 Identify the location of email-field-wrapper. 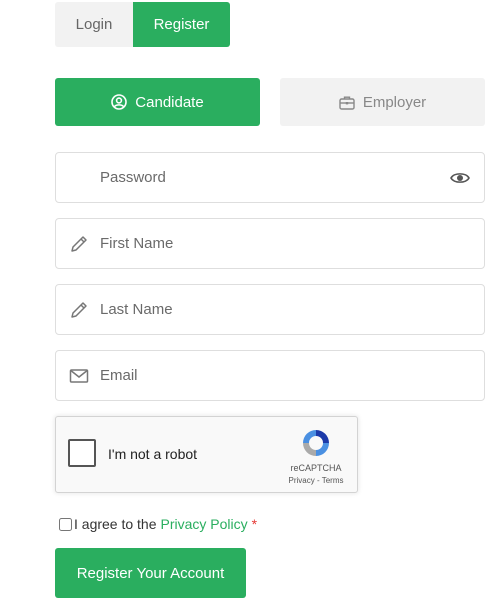
(270, 375).